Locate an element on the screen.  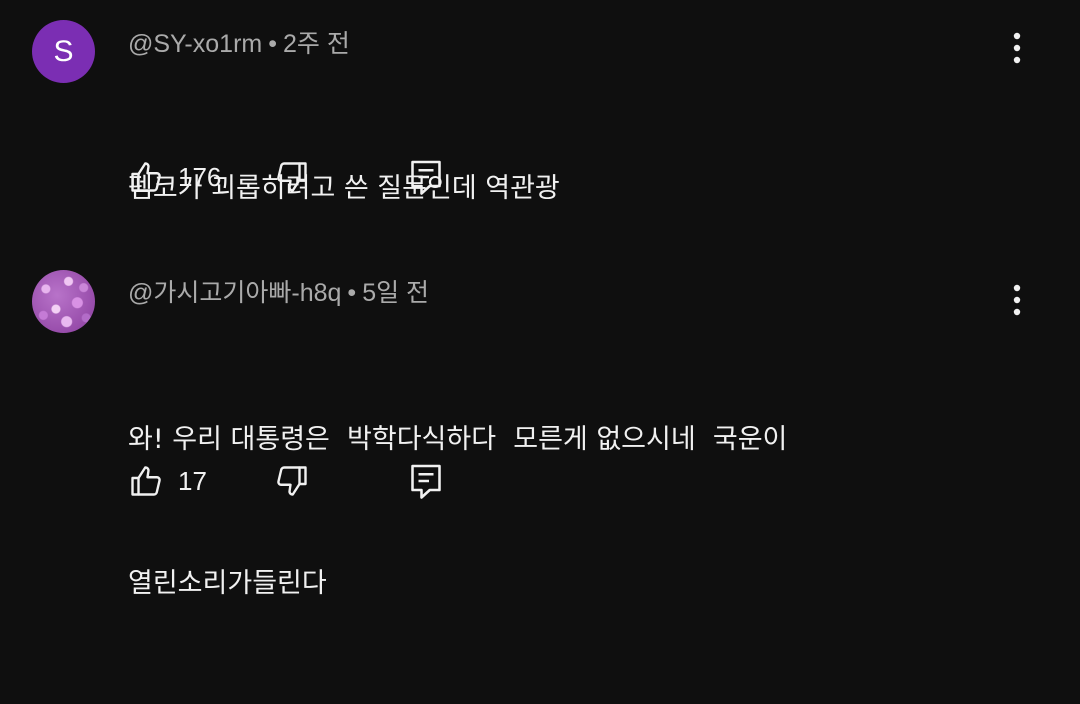
avatar is located at coordinates (63, 301).